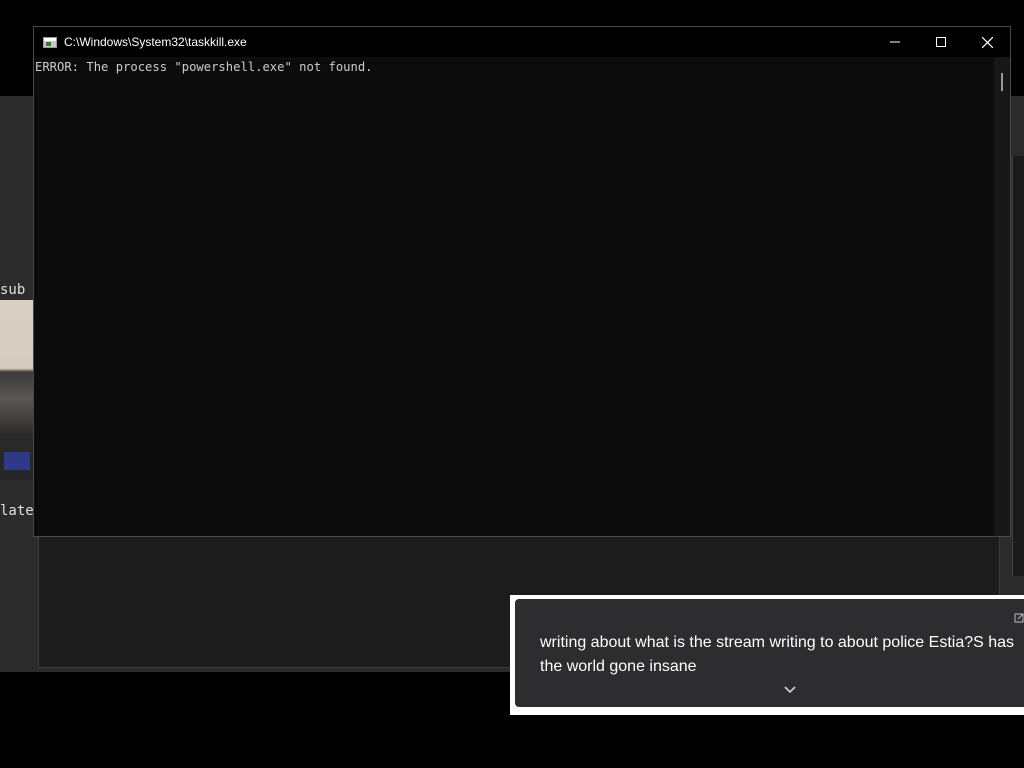  I want to click on background-video-thumbnail, so click(17, 390).